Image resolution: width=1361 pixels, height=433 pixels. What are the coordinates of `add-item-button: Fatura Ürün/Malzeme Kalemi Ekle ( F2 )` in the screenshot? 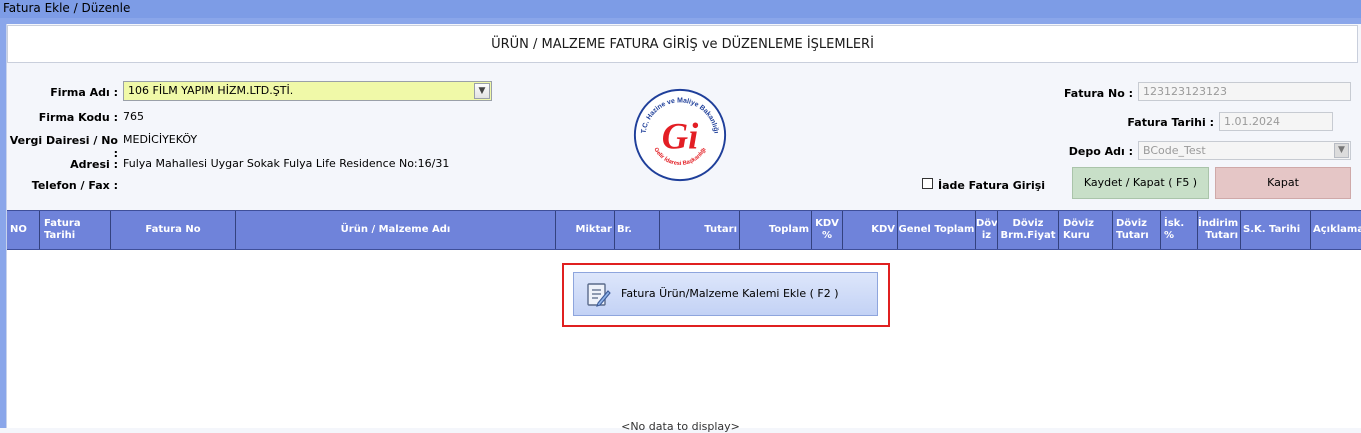 It's located at (725, 294).